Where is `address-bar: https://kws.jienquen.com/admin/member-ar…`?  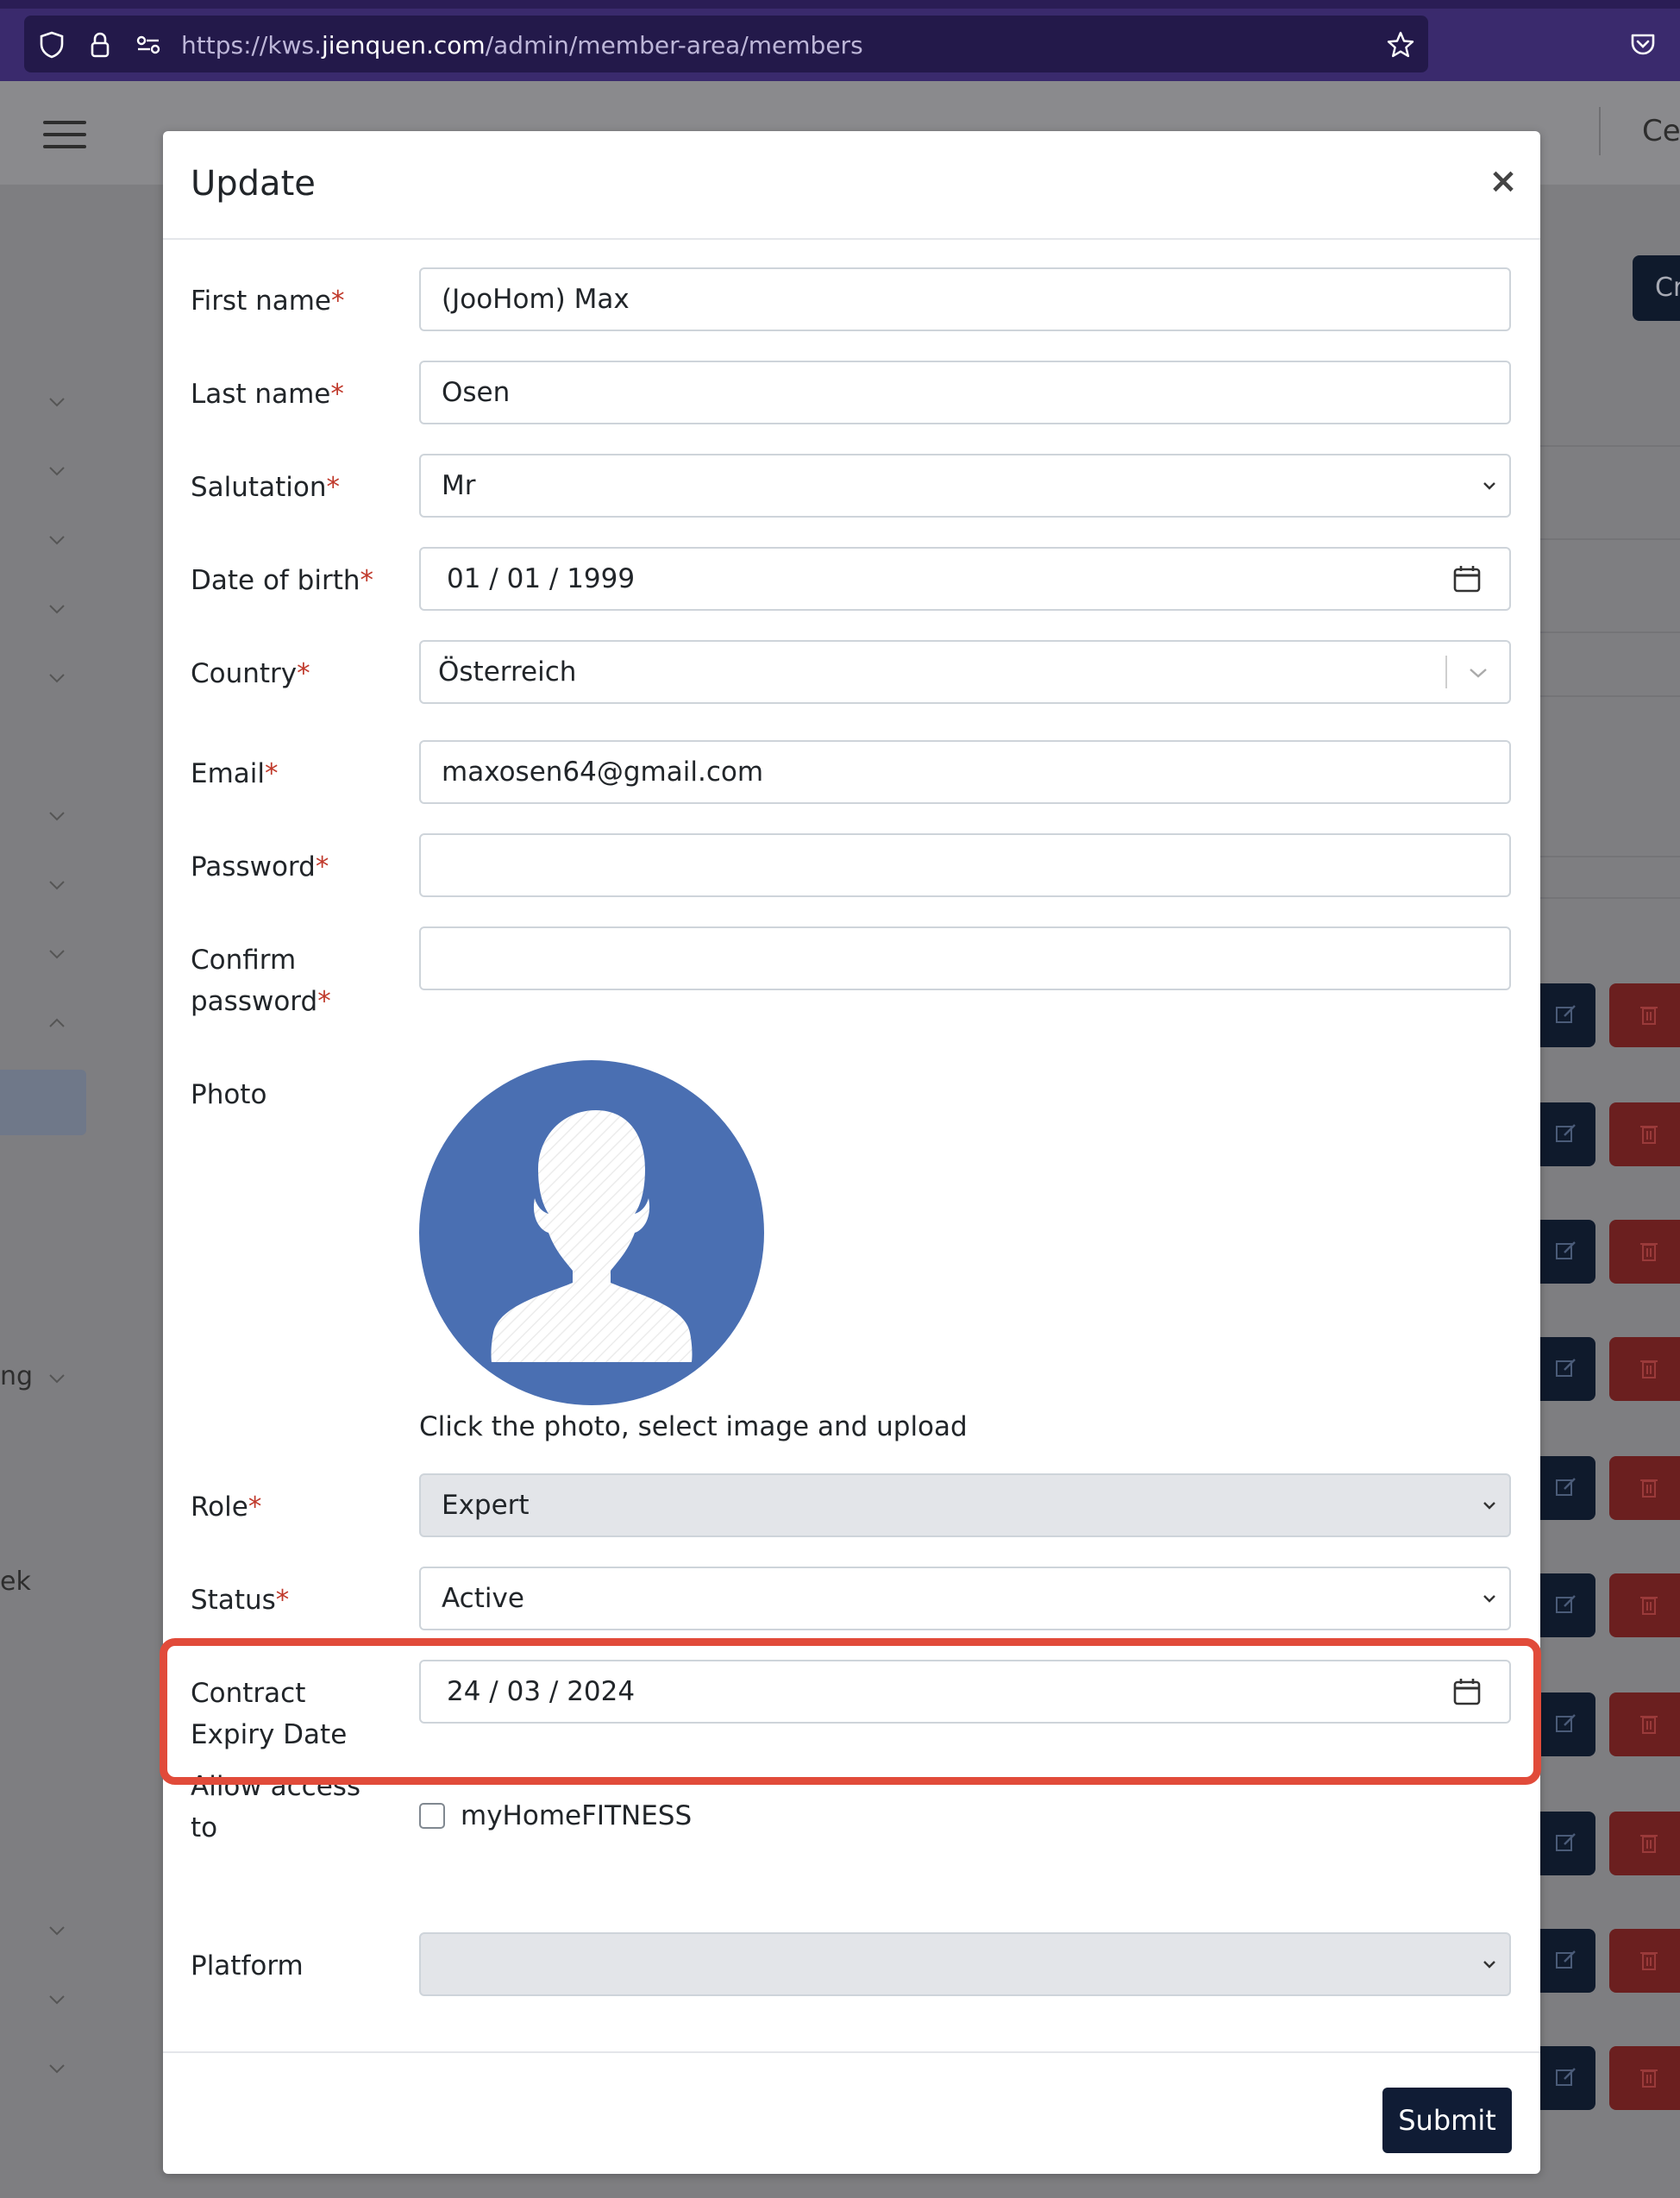 address-bar: https://kws.jienquen.com/admin/member-ar… is located at coordinates (726, 44).